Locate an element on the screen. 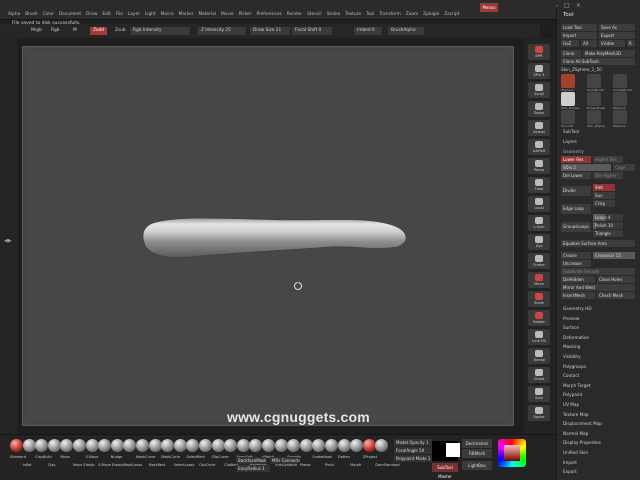 This screenshot has width=640, height=480. backface-mask-toggle: BackfaceMask is located at coordinates (251, 460).